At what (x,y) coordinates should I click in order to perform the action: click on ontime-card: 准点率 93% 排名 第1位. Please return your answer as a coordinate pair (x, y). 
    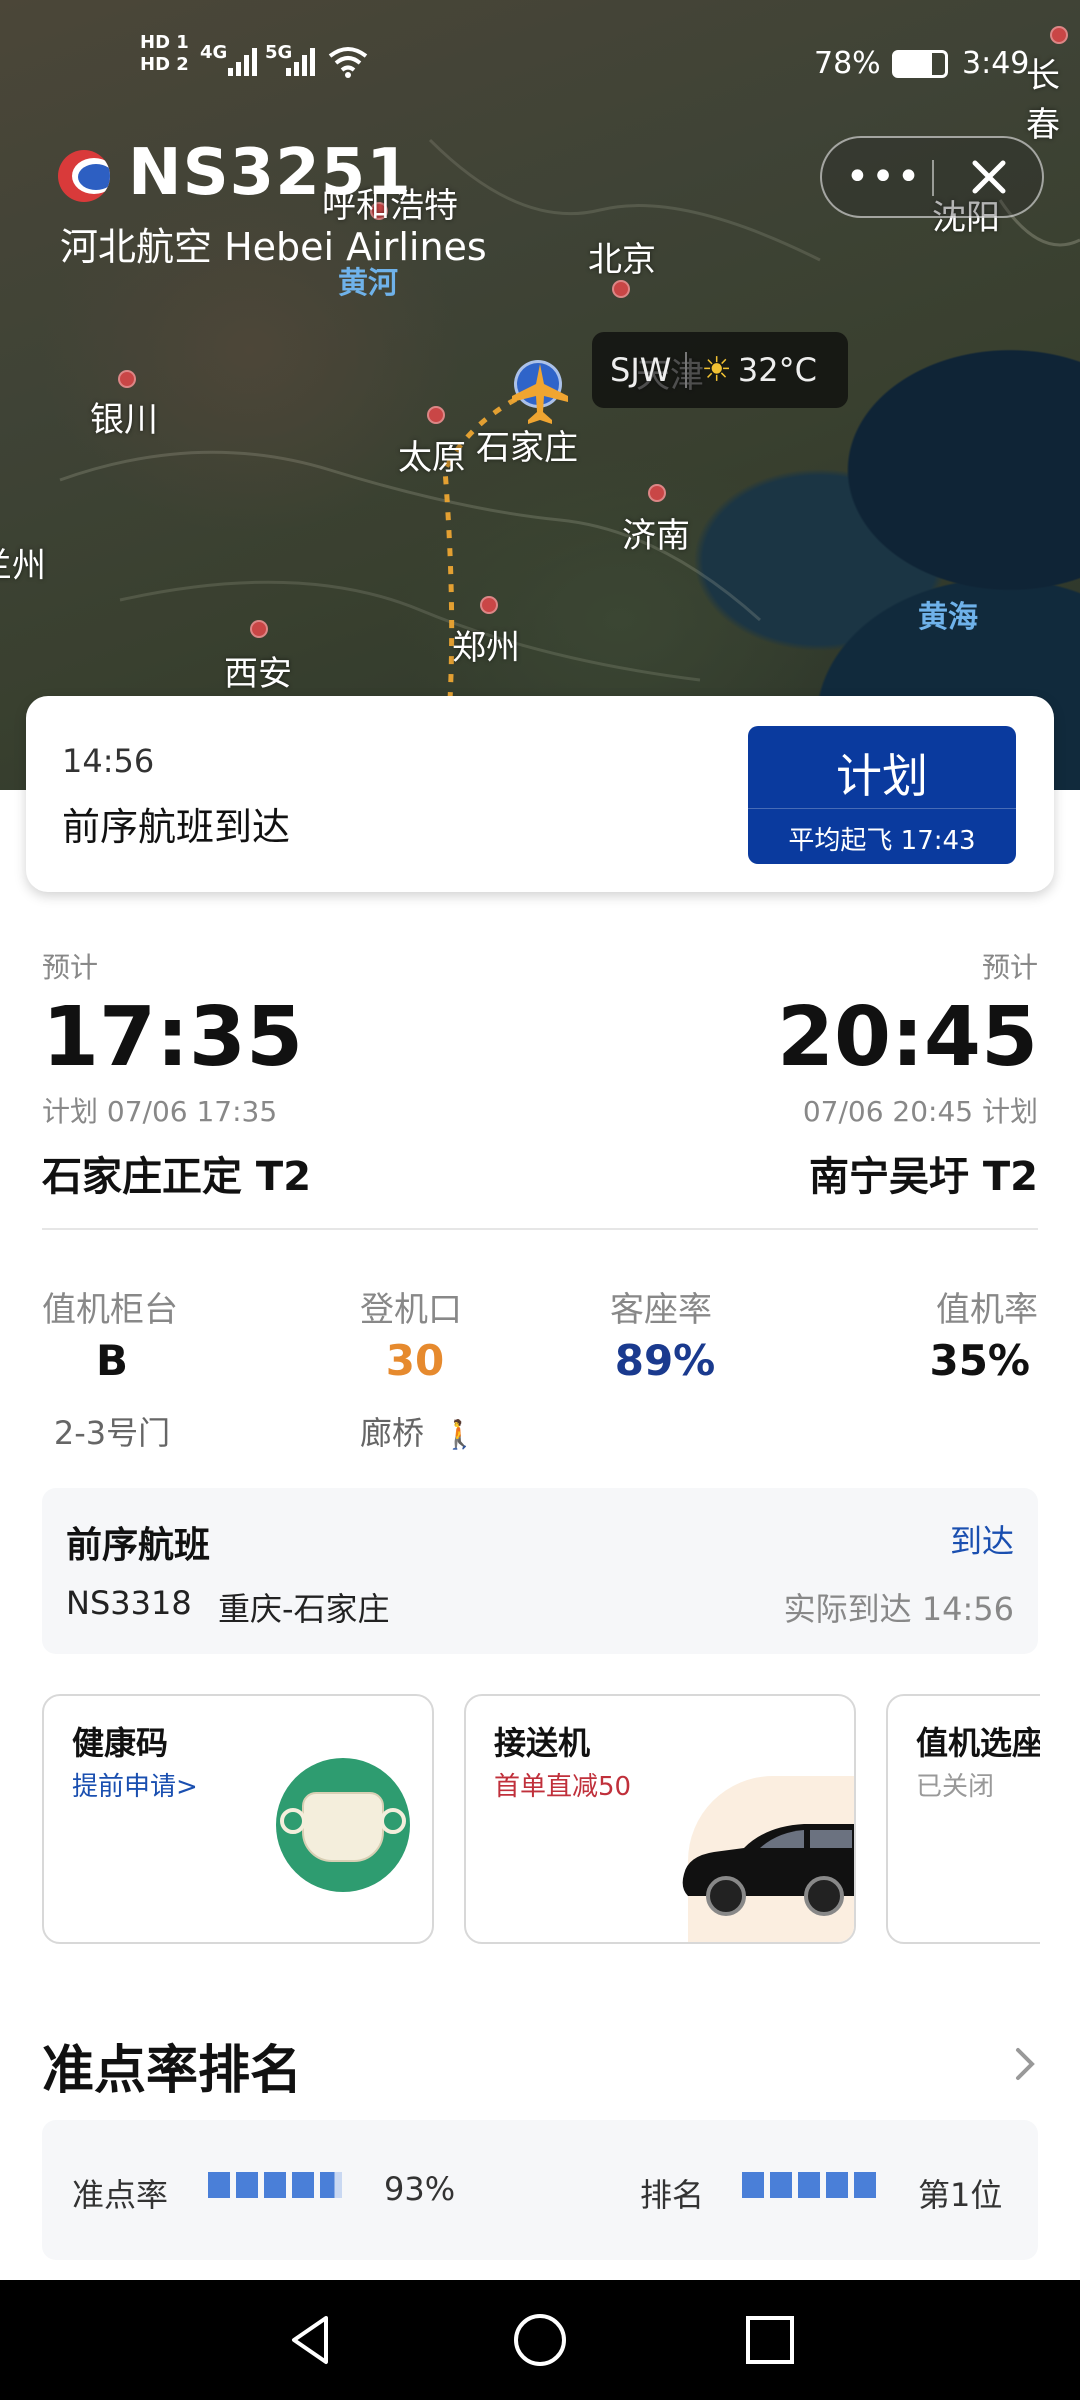
    Looking at the image, I should click on (540, 2190).